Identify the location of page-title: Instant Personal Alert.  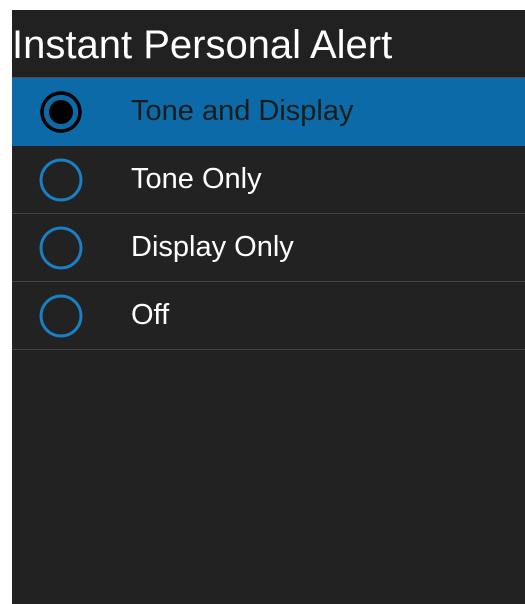
(202, 44).